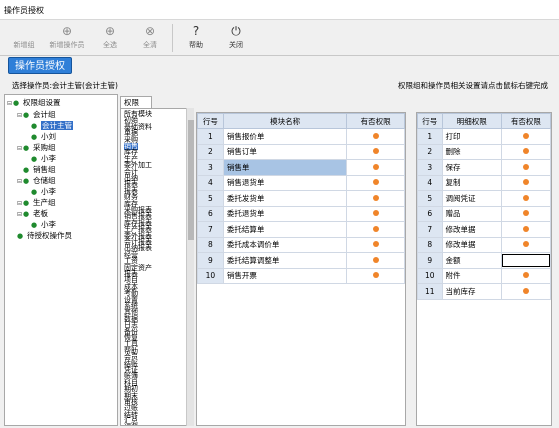 The image size is (559, 428). Describe the element at coordinates (24, 38) in the screenshot. I see `new-group-button: 新增组` at that location.